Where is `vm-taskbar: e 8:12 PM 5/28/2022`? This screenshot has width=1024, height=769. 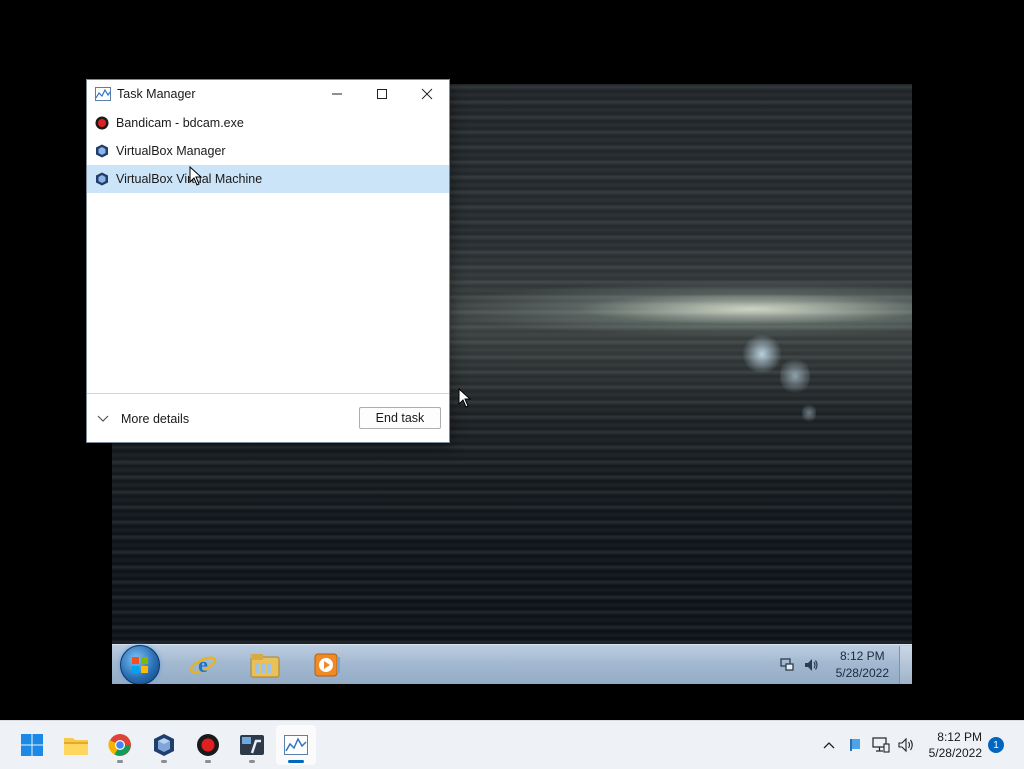 vm-taskbar: e 8:12 PM 5/28/2022 is located at coordinates (512, 664).